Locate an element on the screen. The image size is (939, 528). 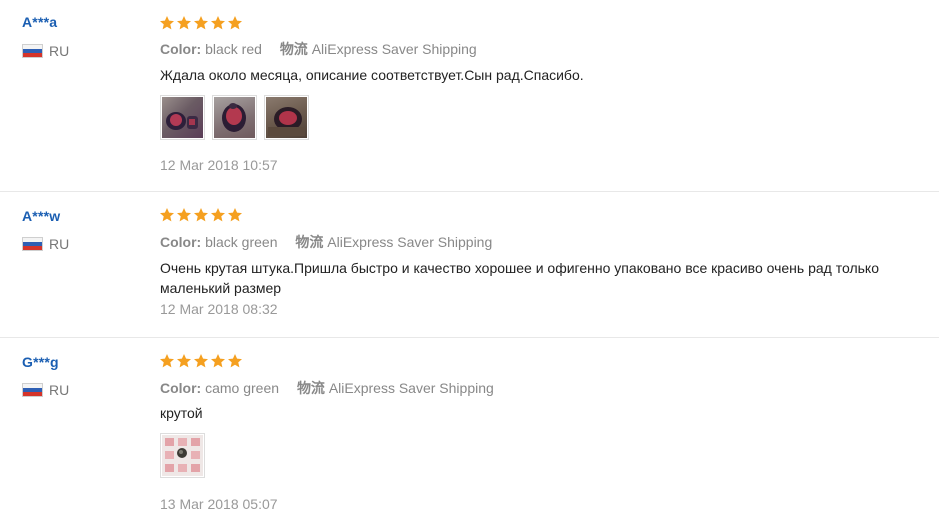
review-date: 12 Mar 2018 10:57 is located at coordinates (219, 165).